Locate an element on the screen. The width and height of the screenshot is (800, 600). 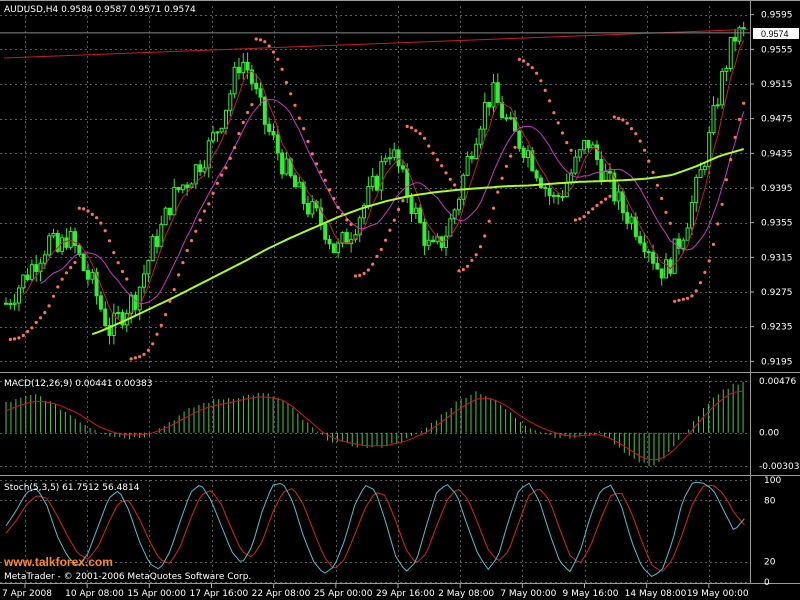
symbol-header: AUDUSD,H4 0.9584 0.9587 0.9571 0.9574 is located at coordinates (100, 10).